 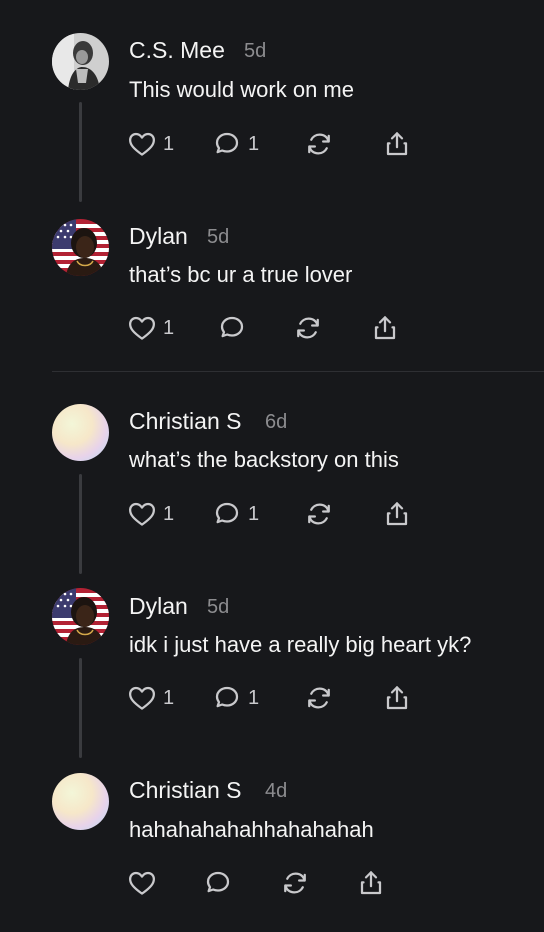 What do you see at coordinates (241, 274) in the screenshot?
I see `post-text: that’s bc ur a true lover` at bounding box center [241, 274].